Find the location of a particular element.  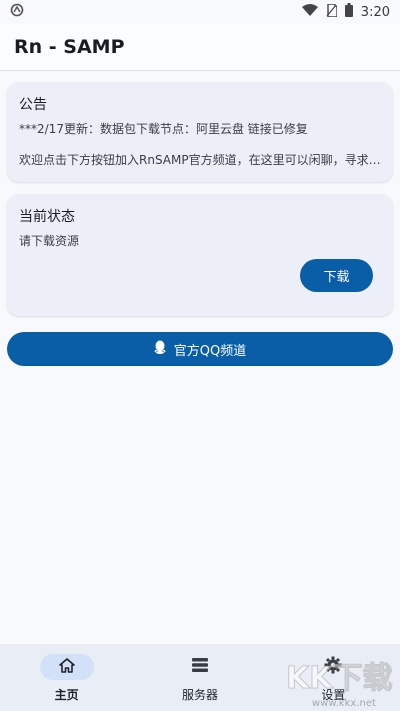

gear-icon is located at coordinates (333, 667).